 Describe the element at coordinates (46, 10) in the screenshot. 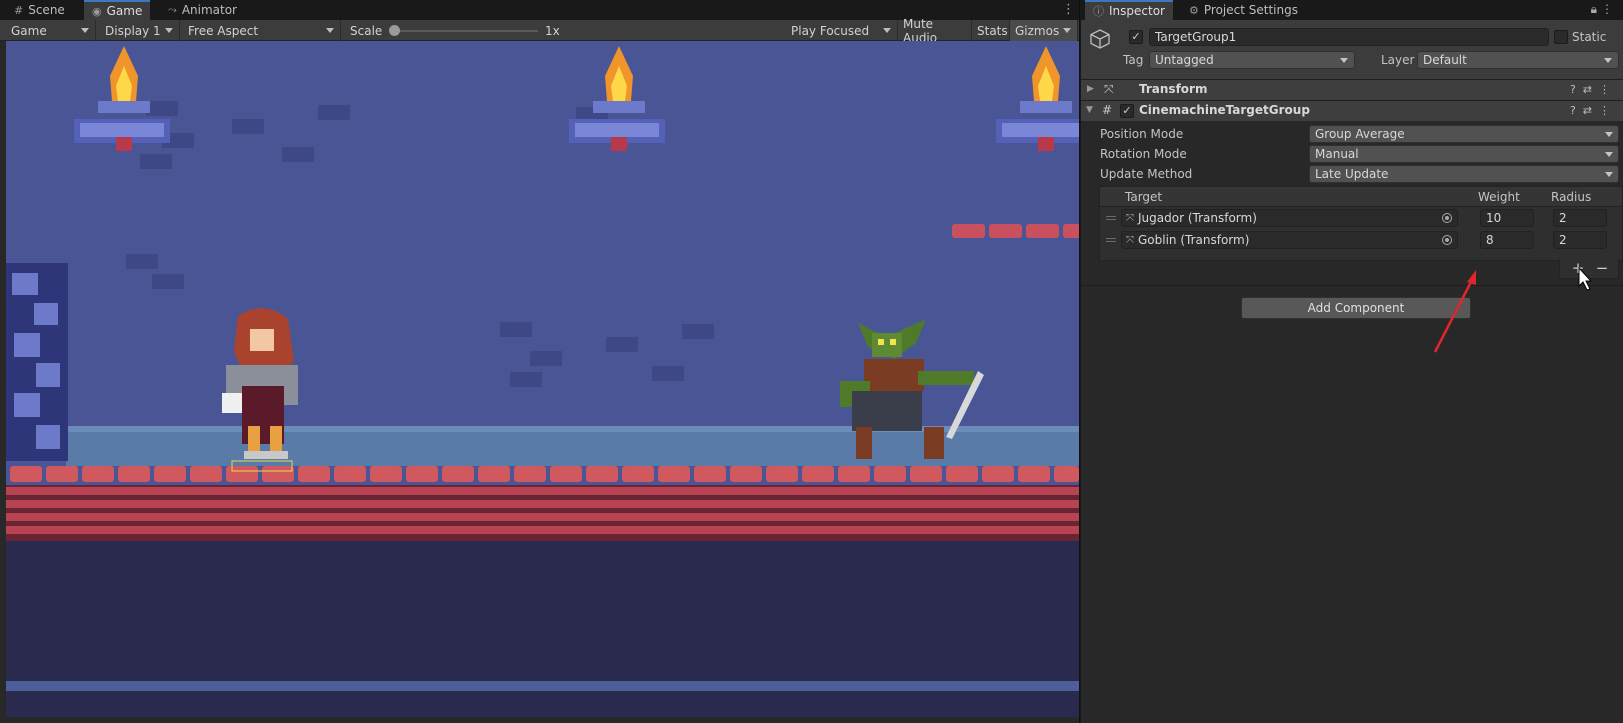

I see `tab-scene-label: Scene` at that location.